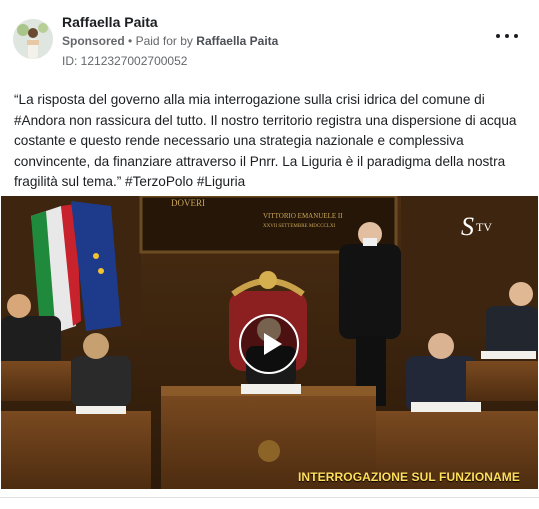 The height and width of the screenshot is (509, 539). Describe the element at coordinates (269, 497) in the screenshot. I see `divider` at that location.